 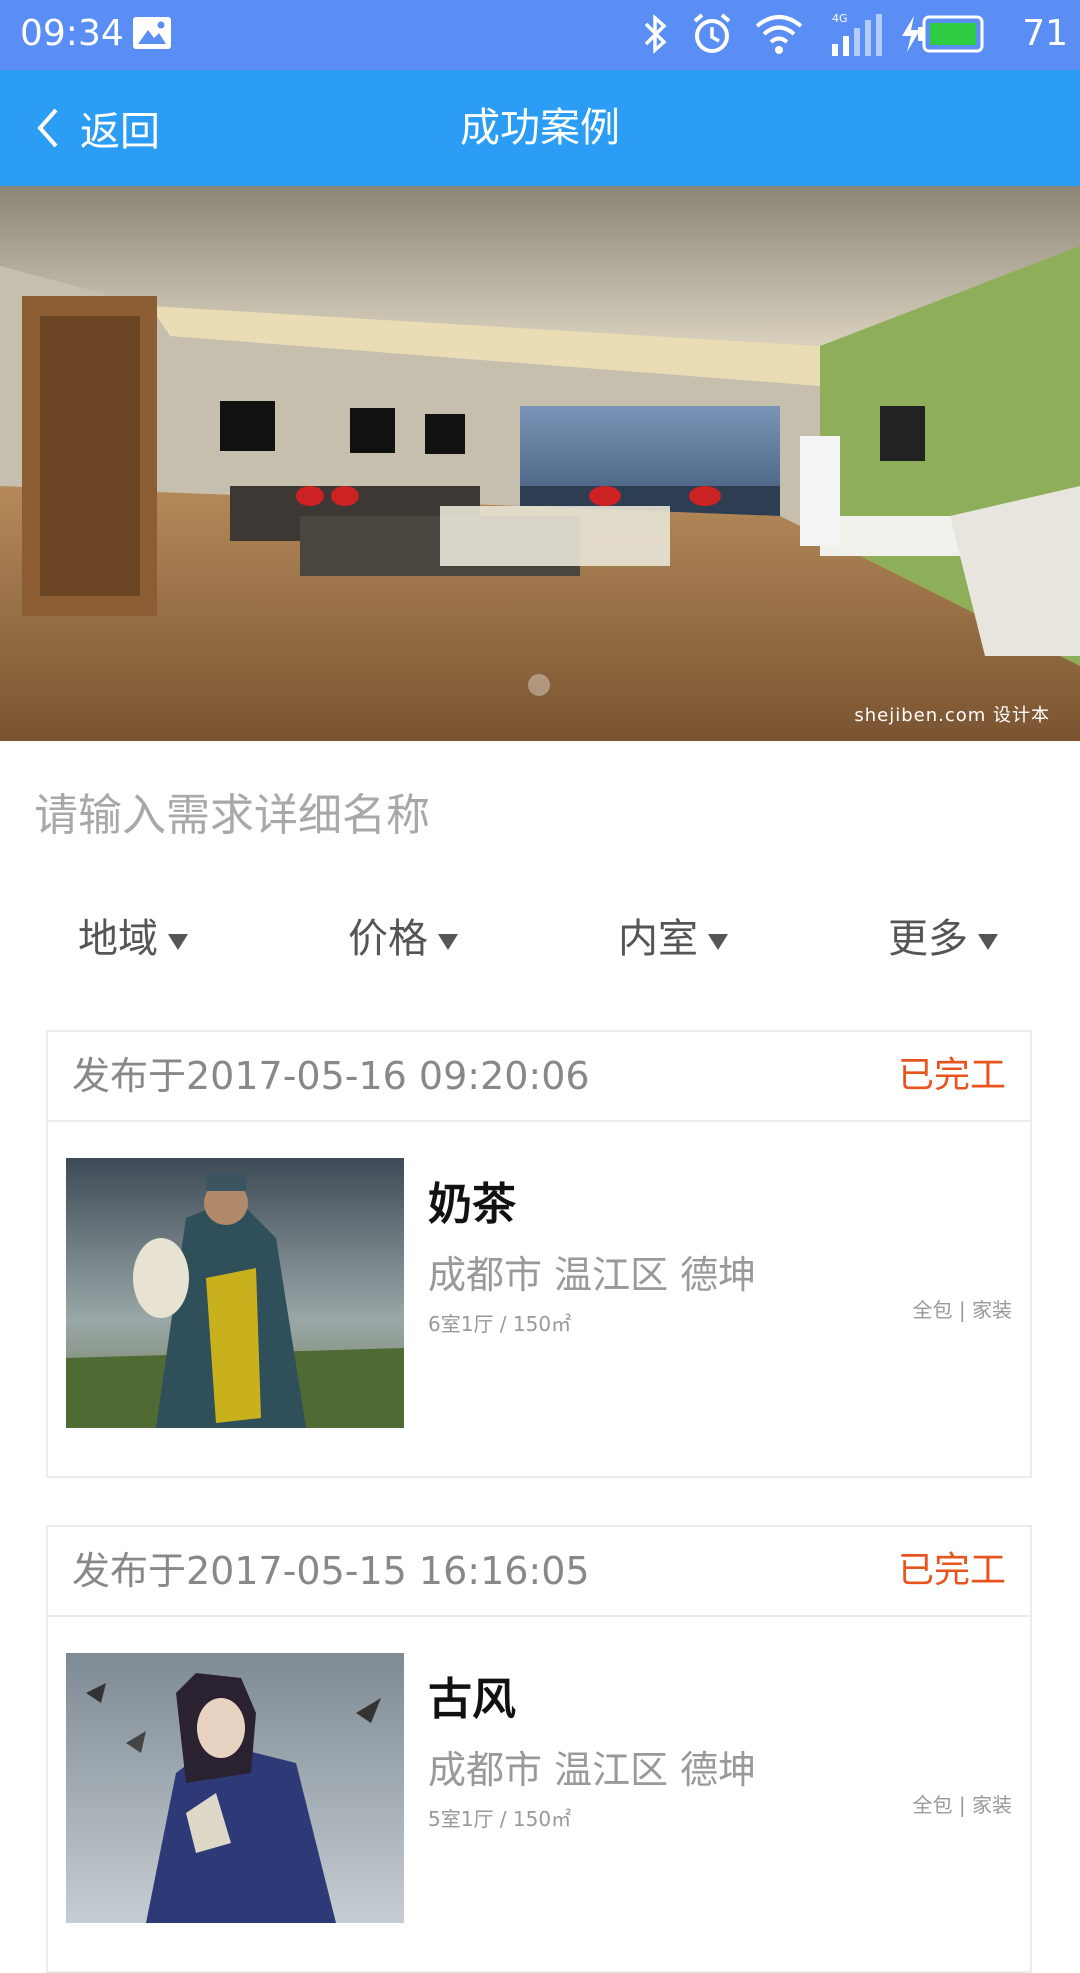 I want to click on battery-level: 71, so click(x=1045, y=33).